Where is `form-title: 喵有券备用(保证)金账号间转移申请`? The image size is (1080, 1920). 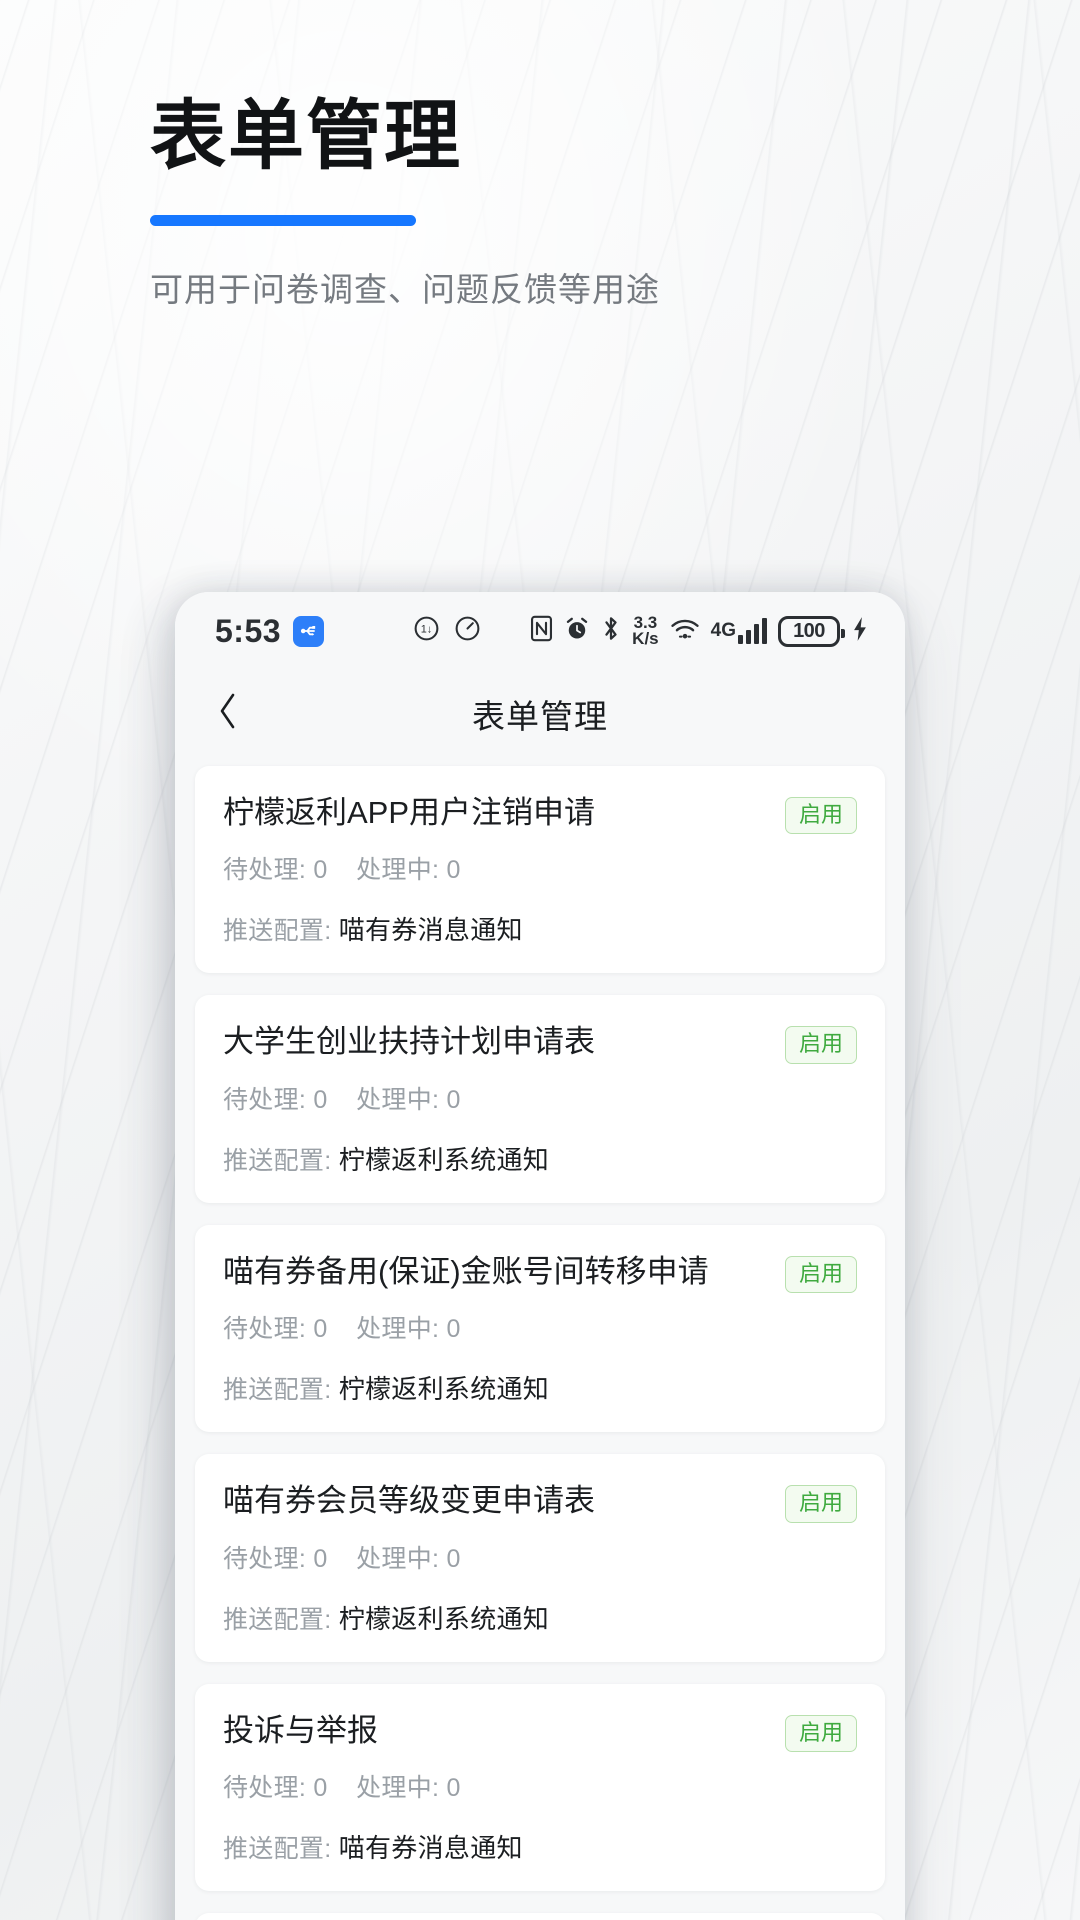 form-title: 喵有券备用(保证)金账号间转移申请 is located at coordinates (466, 1271).